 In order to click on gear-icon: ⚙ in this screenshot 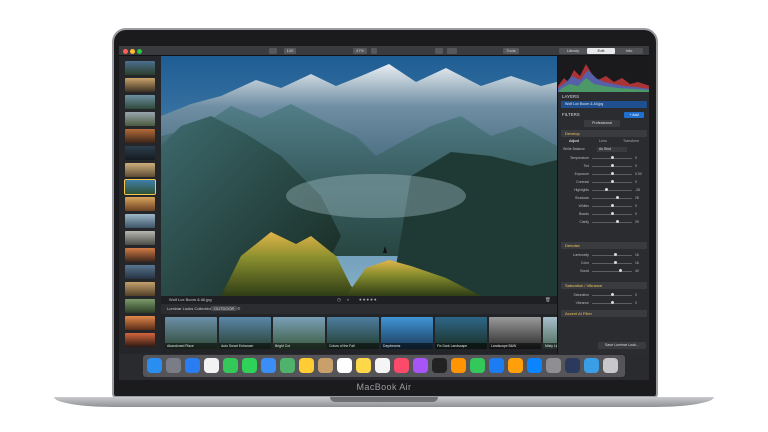, I will do `click(239, 308)`.